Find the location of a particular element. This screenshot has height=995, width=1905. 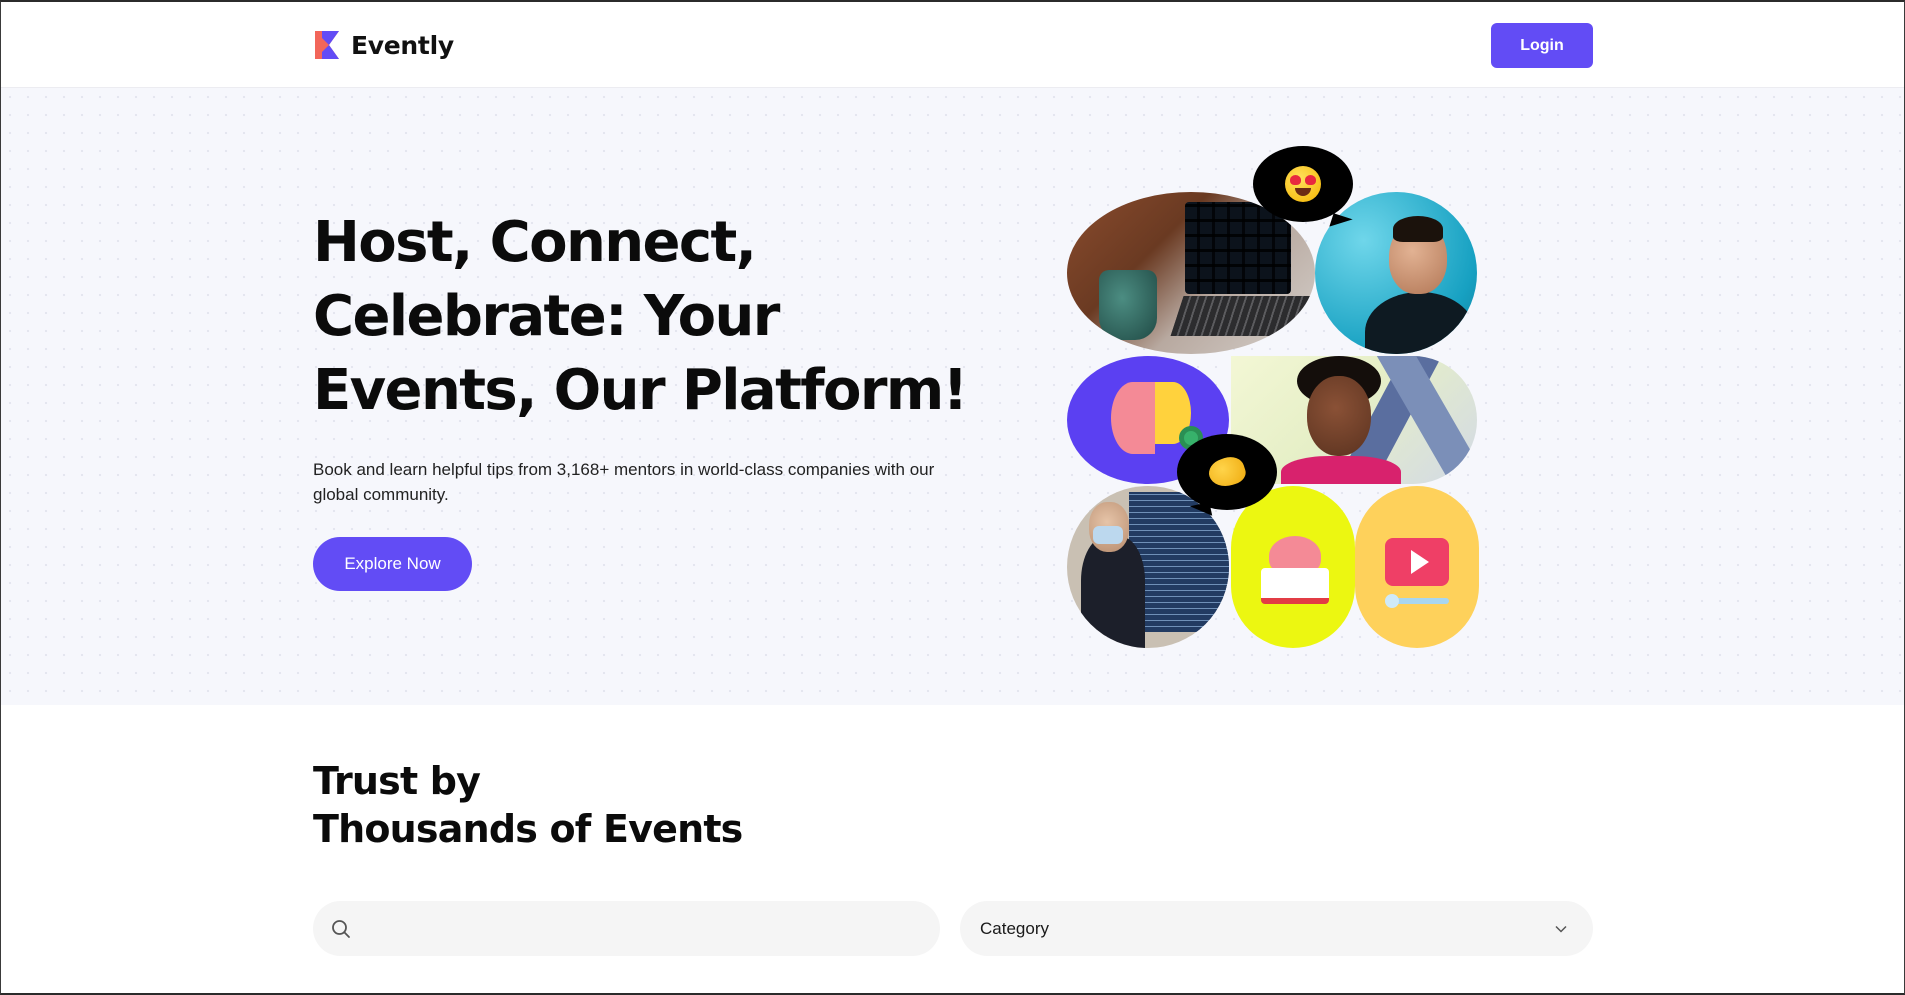

hero-collage is located at coordinates (1271, 397).